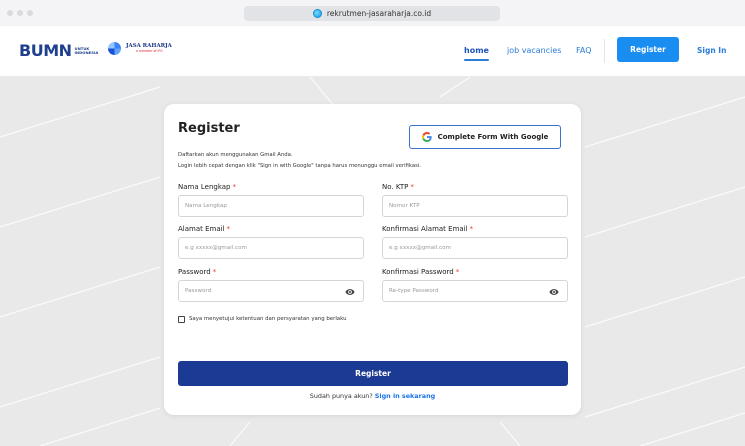  What do you see at coordinates (86, 50) in the screenshot?
I see `bumn-logo-sub: UNTUK INDONESIA` at bounding box center [86, 50].